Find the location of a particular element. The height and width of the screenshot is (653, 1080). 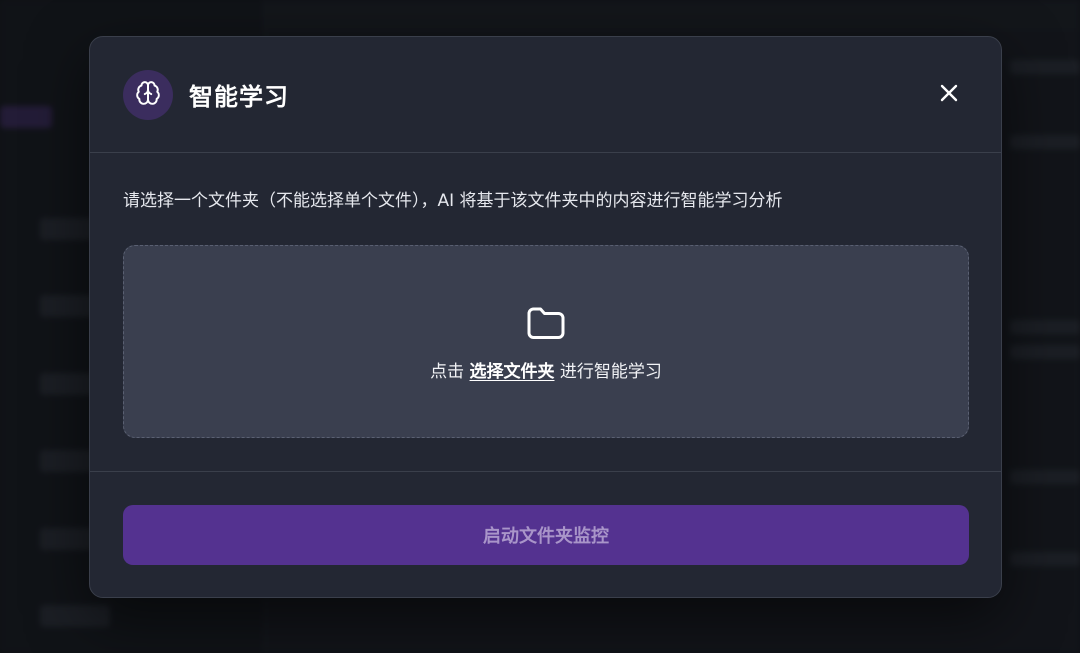

folder-icon is located at coordinates (546, 325).